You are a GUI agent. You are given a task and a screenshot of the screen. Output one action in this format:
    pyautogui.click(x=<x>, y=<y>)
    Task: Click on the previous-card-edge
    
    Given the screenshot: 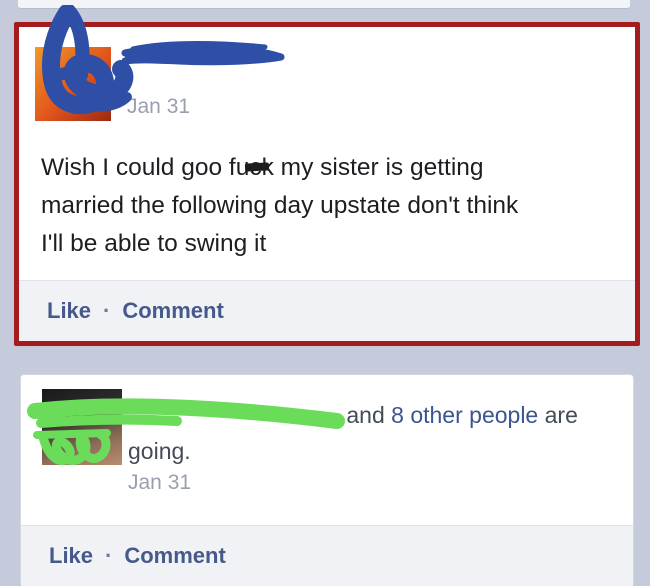 What is the action you would take?
    pyautogui.click(x=324, y=4)
    